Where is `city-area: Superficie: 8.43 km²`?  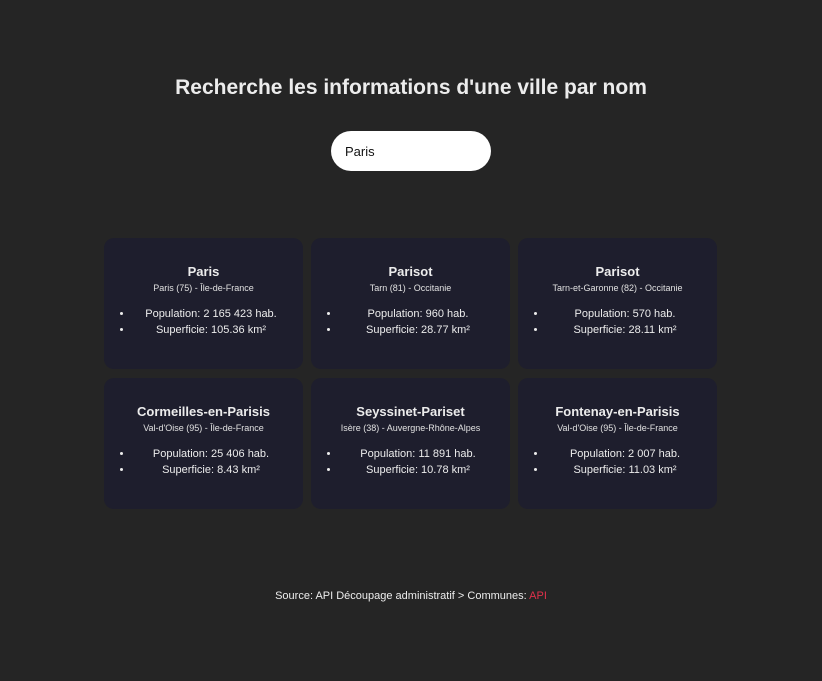
city-area: Superficie: 8.43 km² is located at coordinates (218, 470).